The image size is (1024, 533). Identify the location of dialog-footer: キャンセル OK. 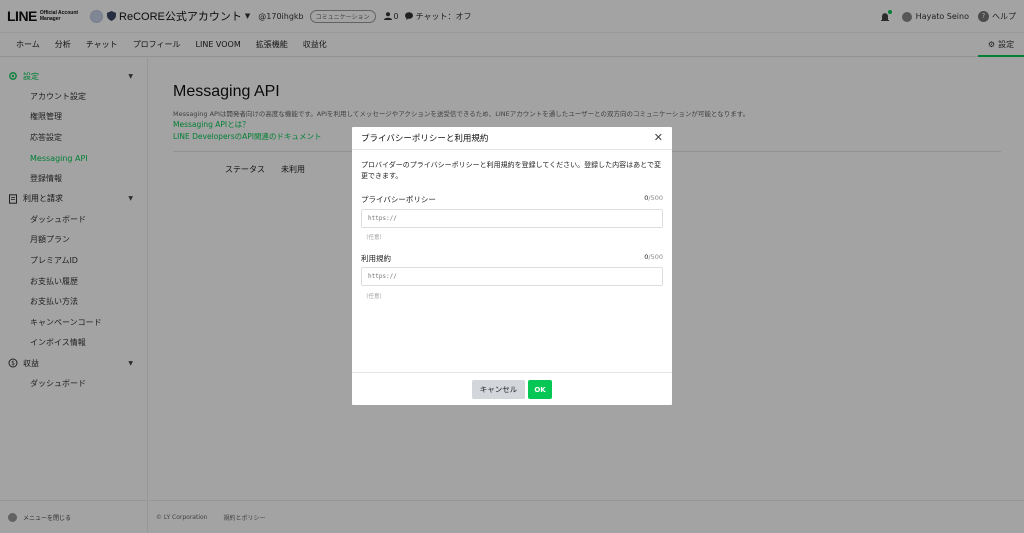
(512, 388).